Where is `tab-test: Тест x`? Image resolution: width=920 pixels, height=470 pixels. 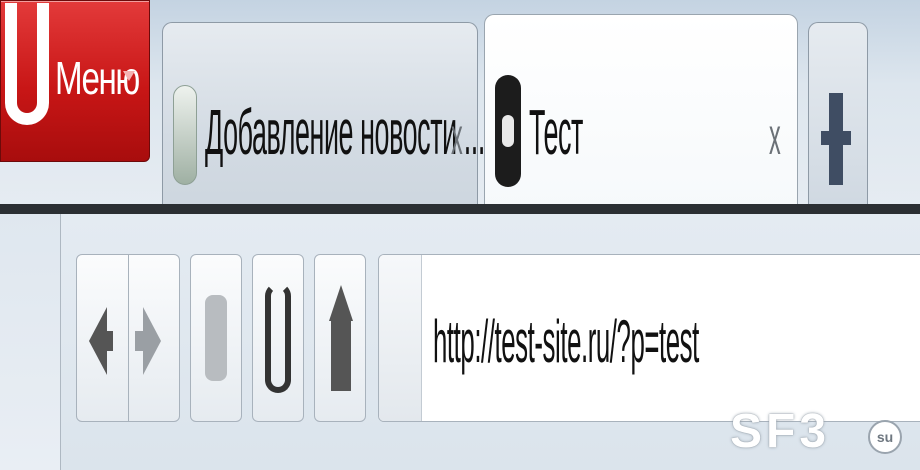 tab-test: Тест x is located at coordinates (641, 113).